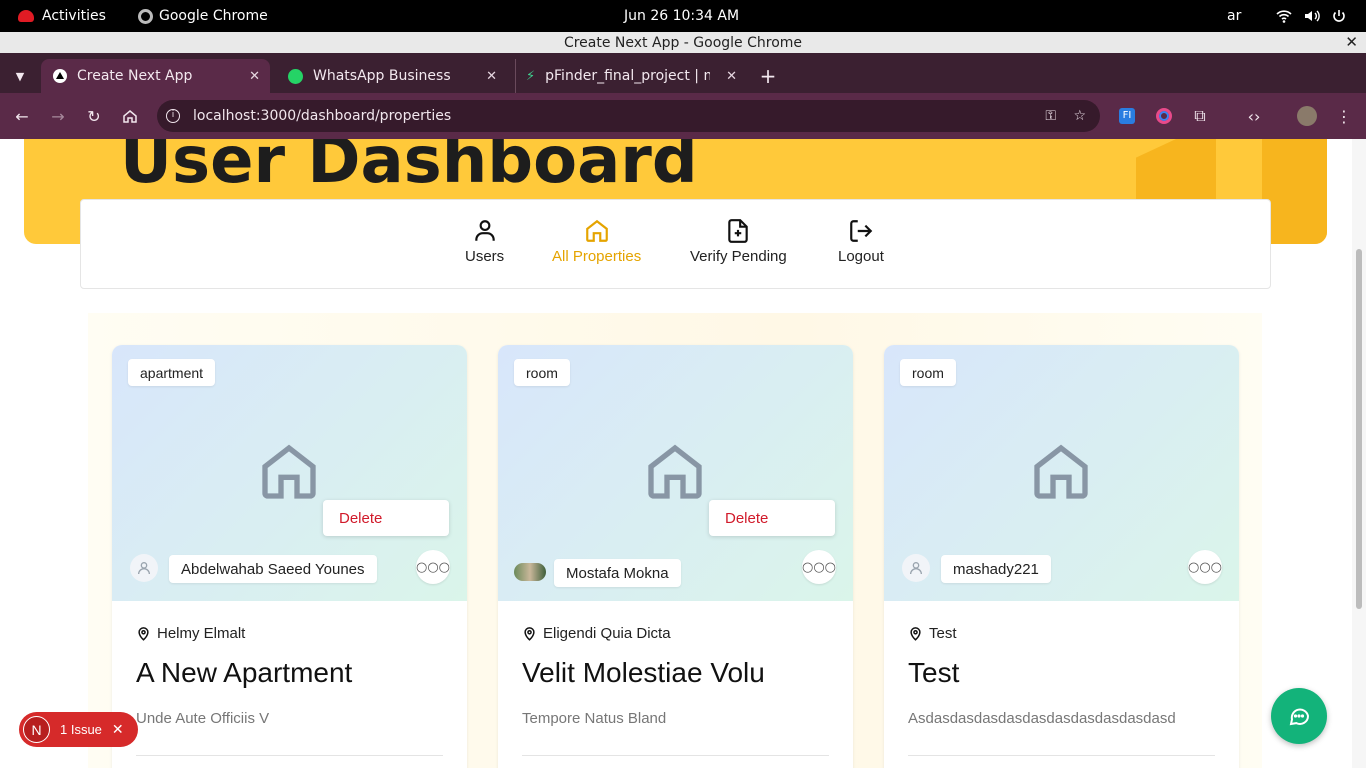 This screenshot has width=1366, height=768. Describe the element at coordinates (1311, 16) in the screenshot. I see `system-status-area` at that location.